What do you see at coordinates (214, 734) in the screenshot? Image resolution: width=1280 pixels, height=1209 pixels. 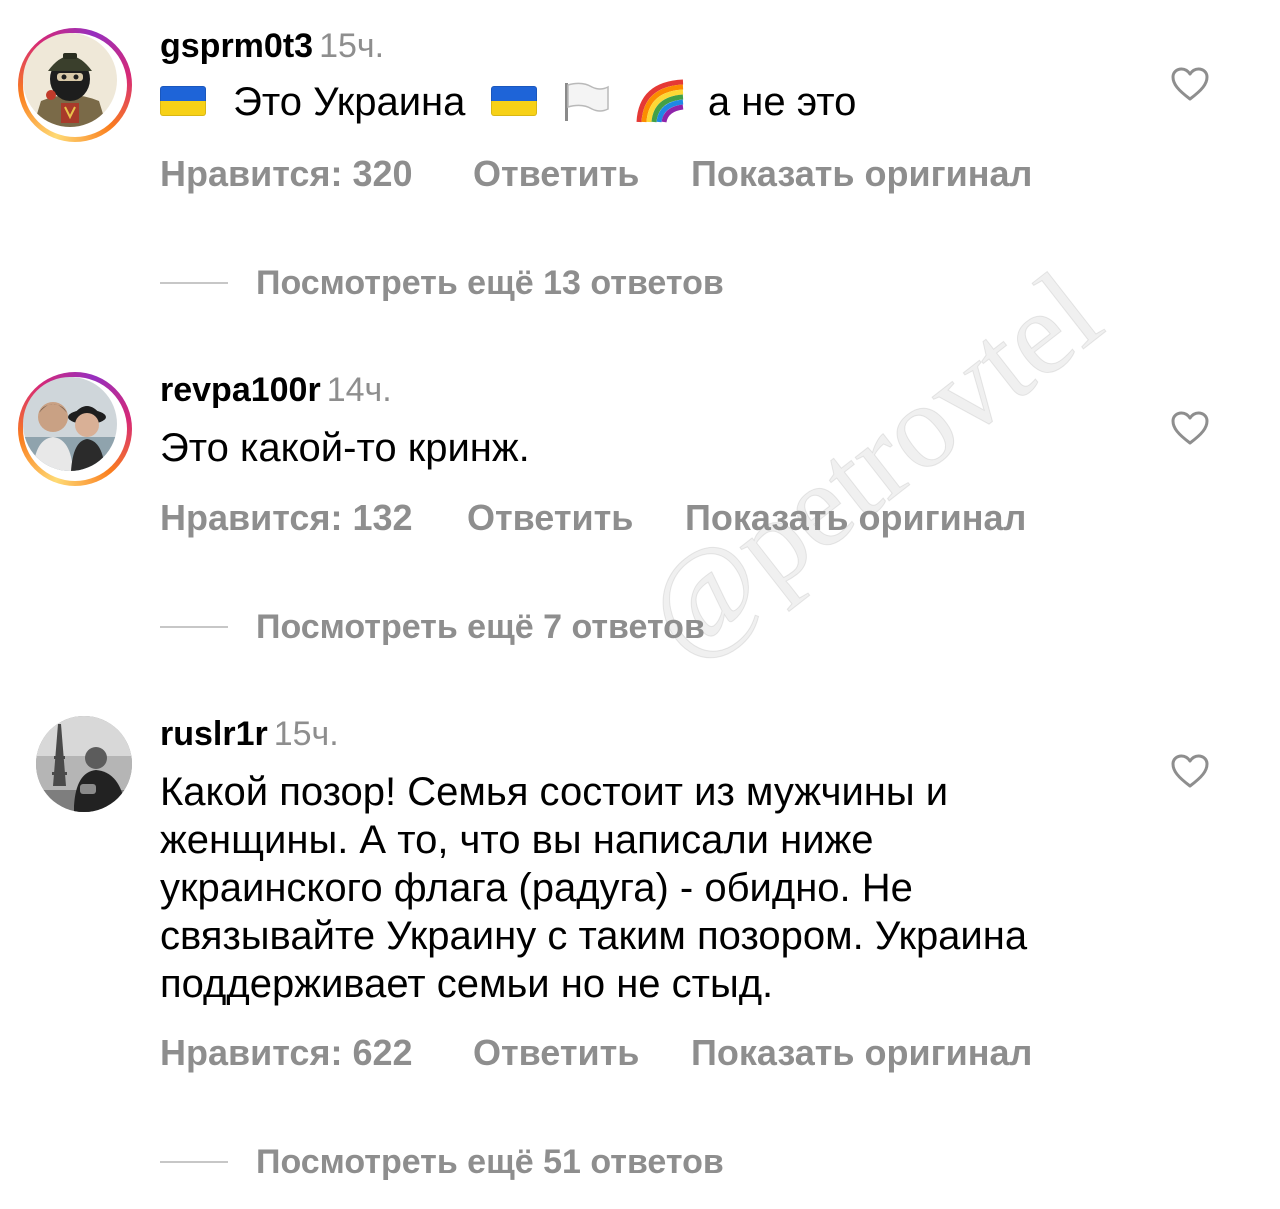 I see `username: ruslr1r` at bounding box center [214, 734].